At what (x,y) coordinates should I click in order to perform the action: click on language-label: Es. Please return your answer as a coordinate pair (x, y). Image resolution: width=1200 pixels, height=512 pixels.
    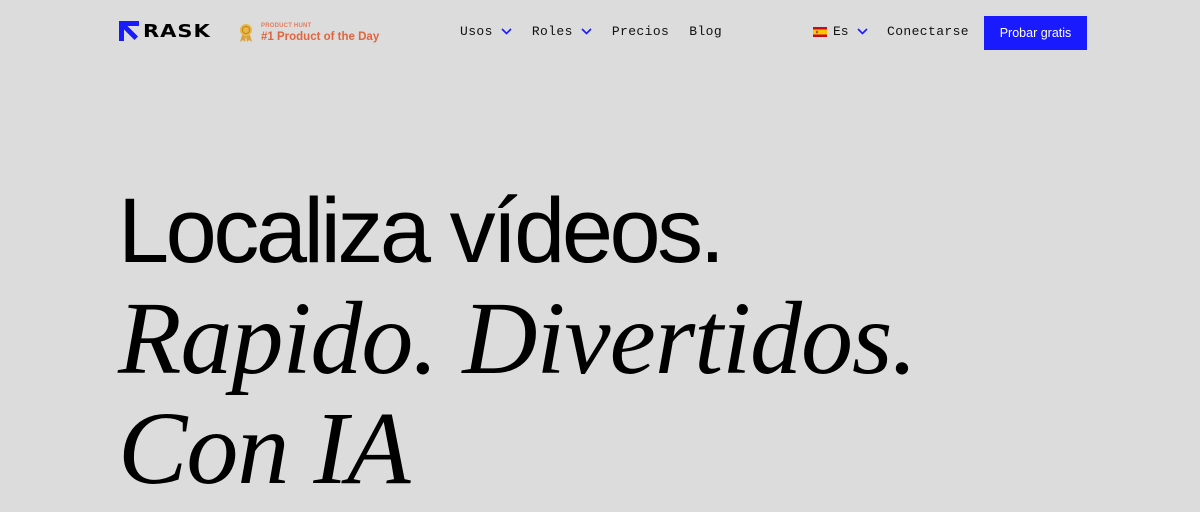
    Looking at the image, I should click on (841, 31).